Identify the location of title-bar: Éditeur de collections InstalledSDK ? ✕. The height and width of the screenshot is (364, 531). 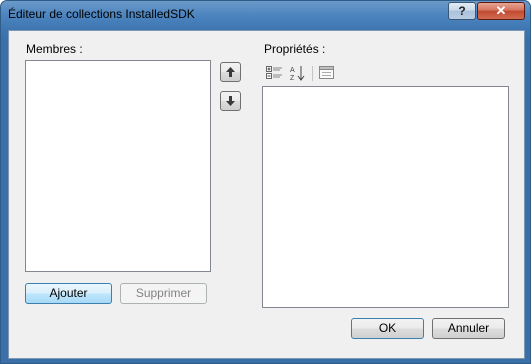
(265, 15).